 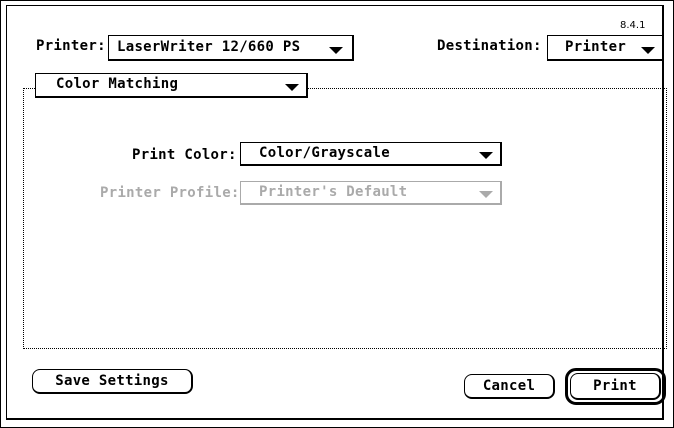 What do you see at coordinates (324, 153) in the screenshot?
I see `print-color-popup-value: Color/Grayscale` at bounding box center [324, 153].